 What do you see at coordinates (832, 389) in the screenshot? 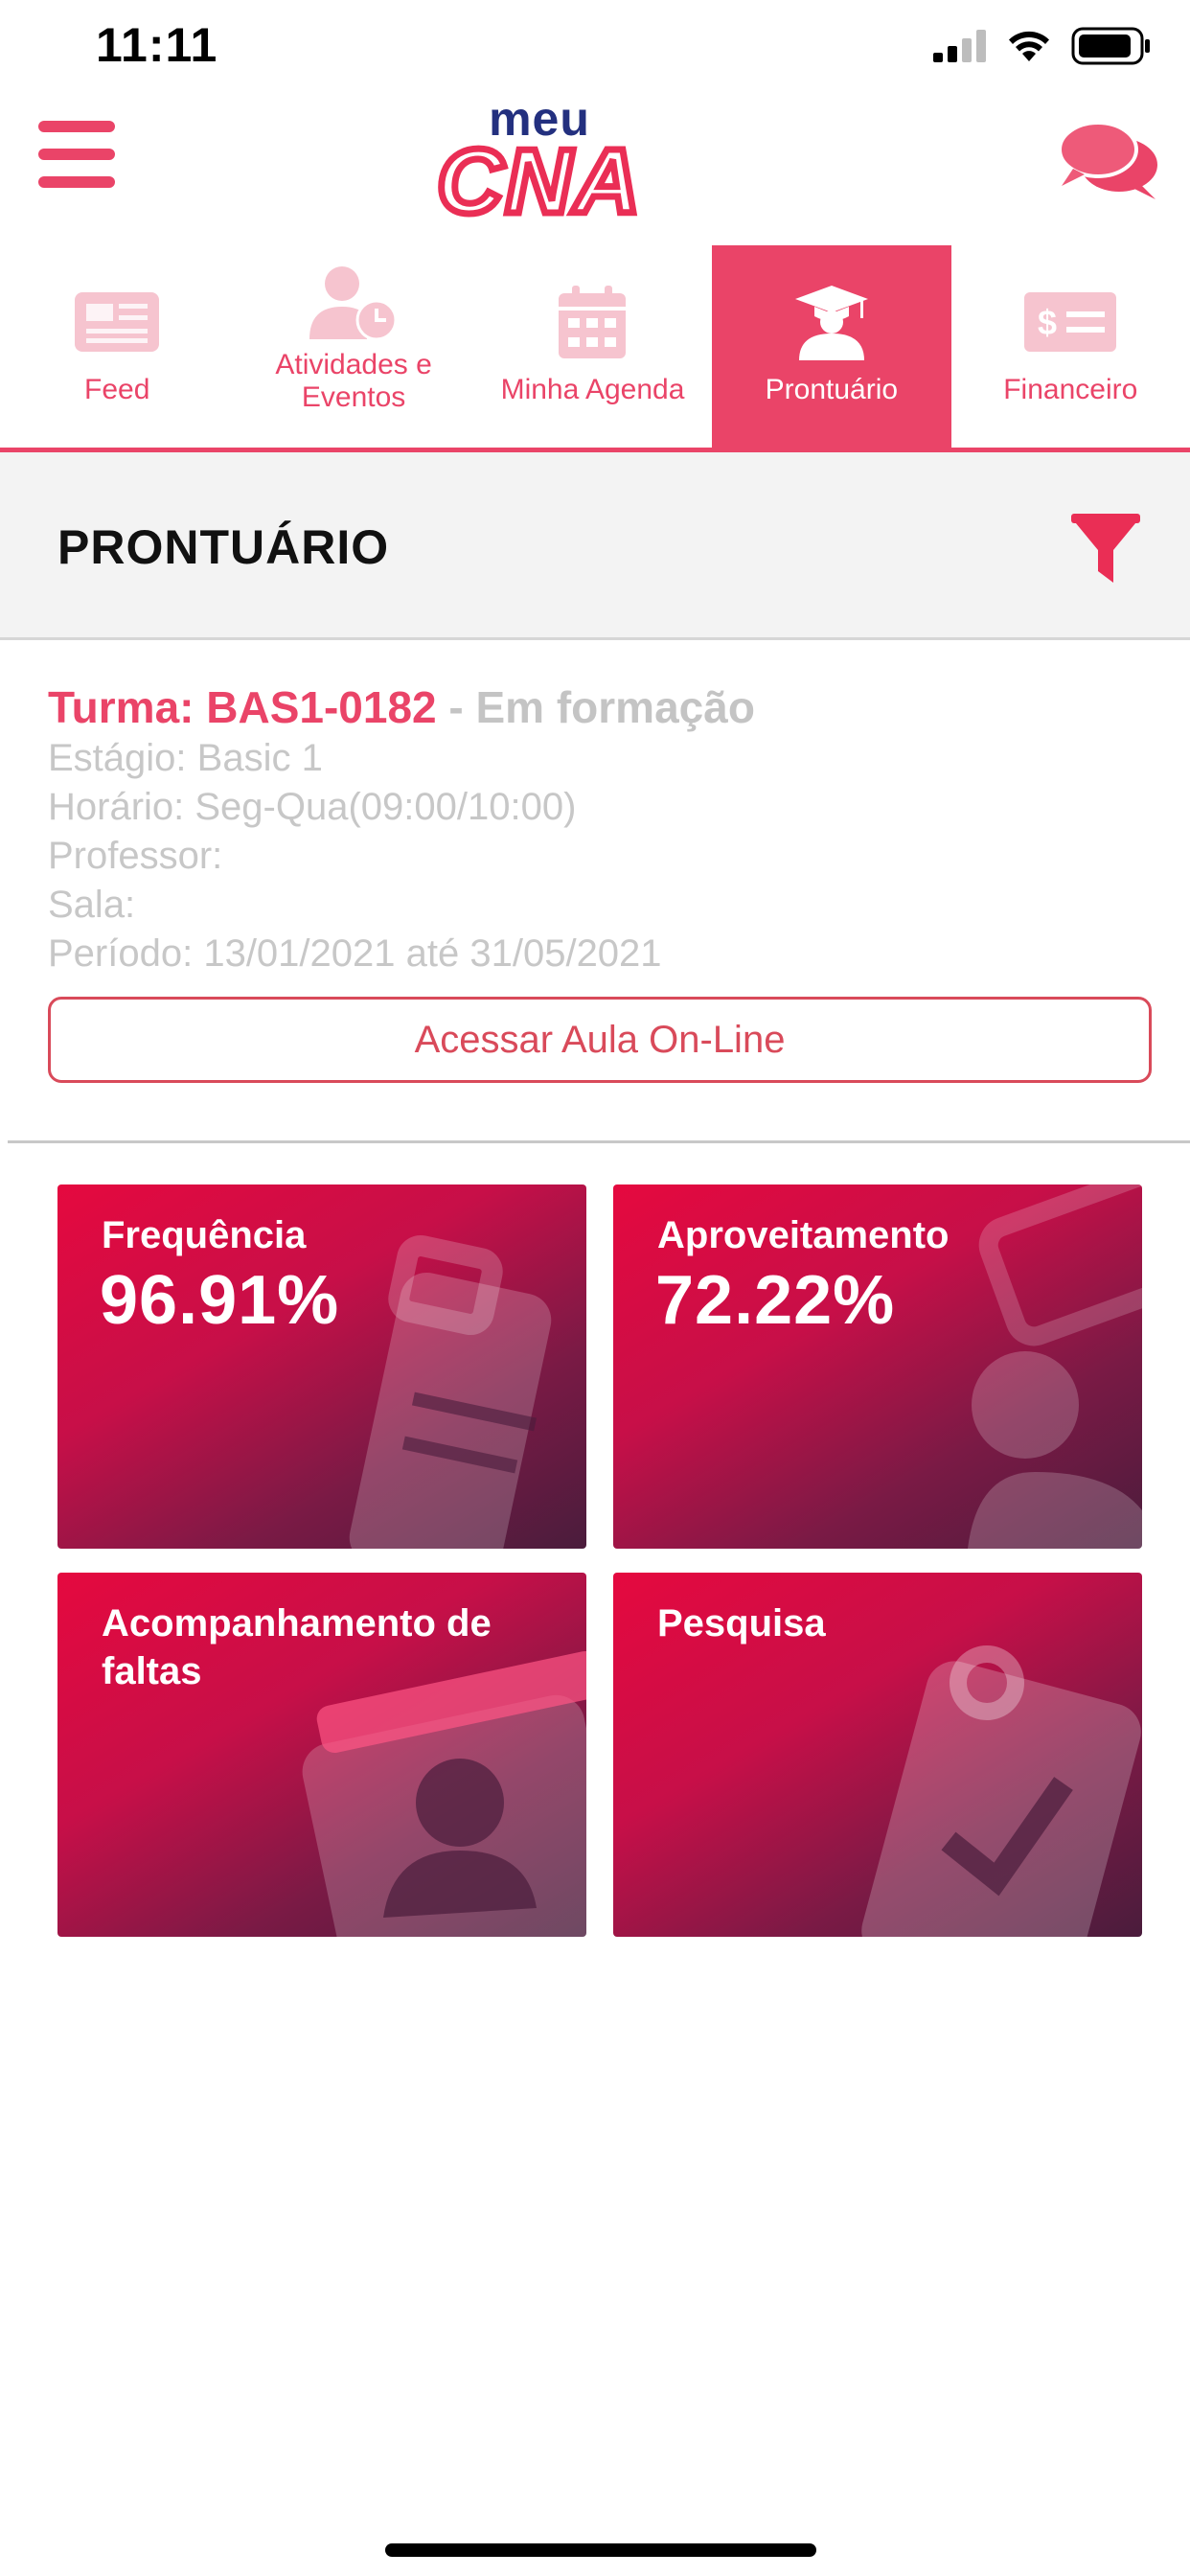
I see `tab-label: Prontuário` at bounding box center [832, 389].